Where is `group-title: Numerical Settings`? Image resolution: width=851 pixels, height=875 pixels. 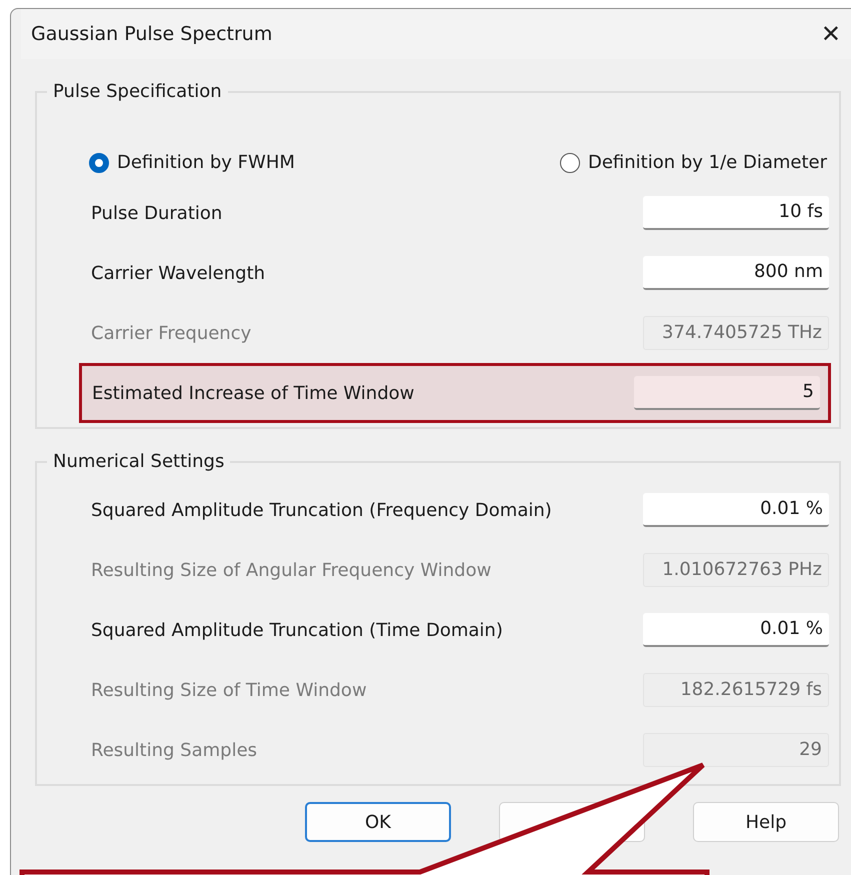
group-title: Numerical Settings is located at coordinates (139, 461).